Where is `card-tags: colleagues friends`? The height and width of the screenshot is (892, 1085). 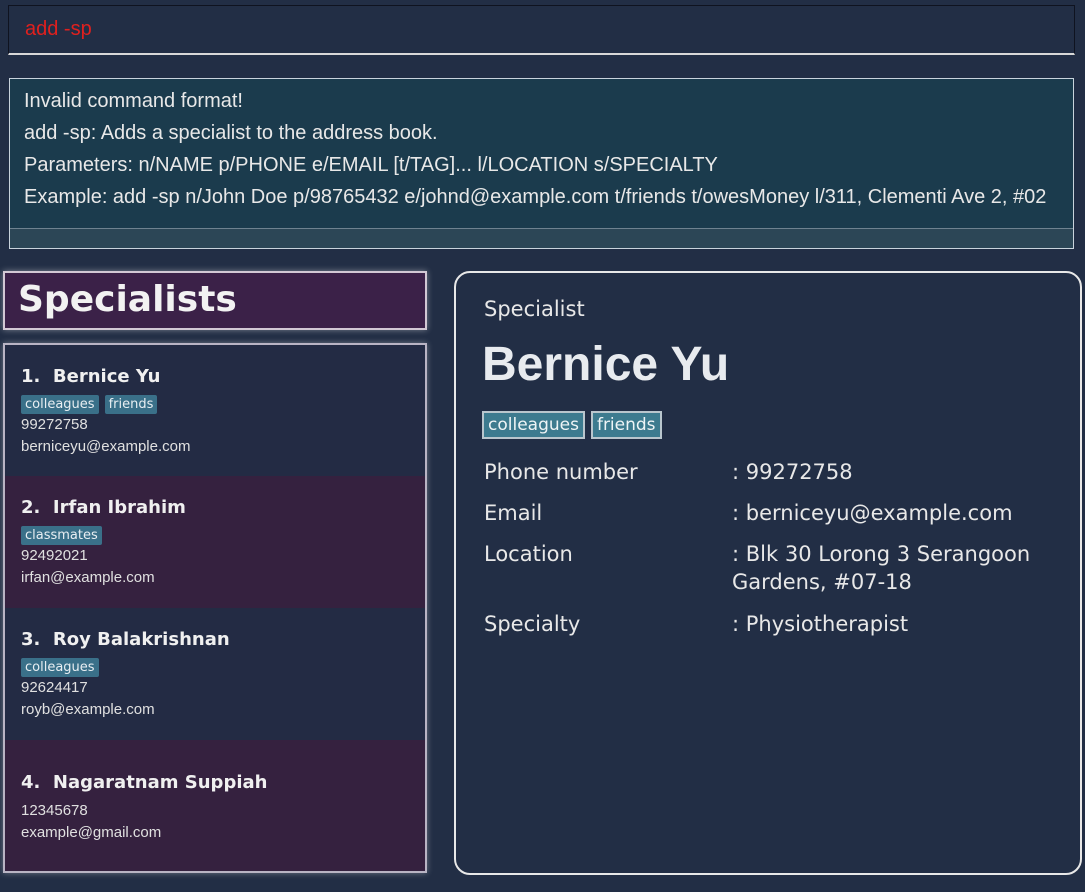
card-tags: colleagues friends is located at coordinates (92, 403).